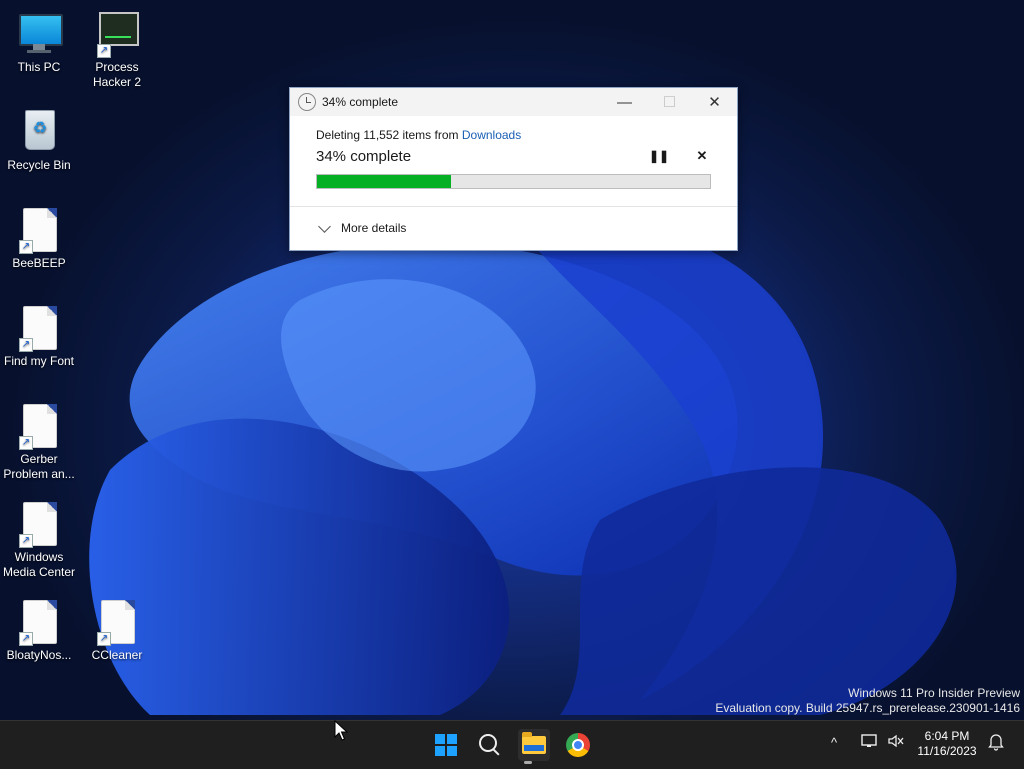  Describe the element at coordinates (512, 744) in the screenshot. I see `taskbar: ^ 6:04 PM 11/16/2023` at that location.